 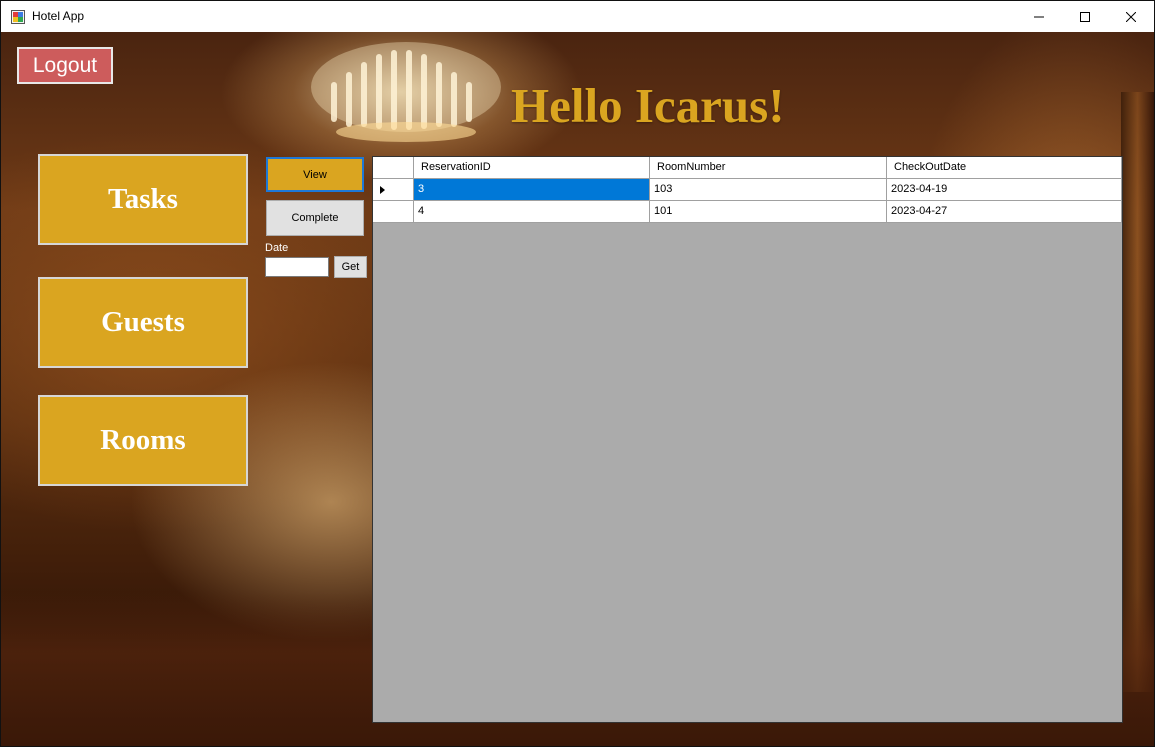 I want to click on grid-corner-header, so click(x=393, y=168).